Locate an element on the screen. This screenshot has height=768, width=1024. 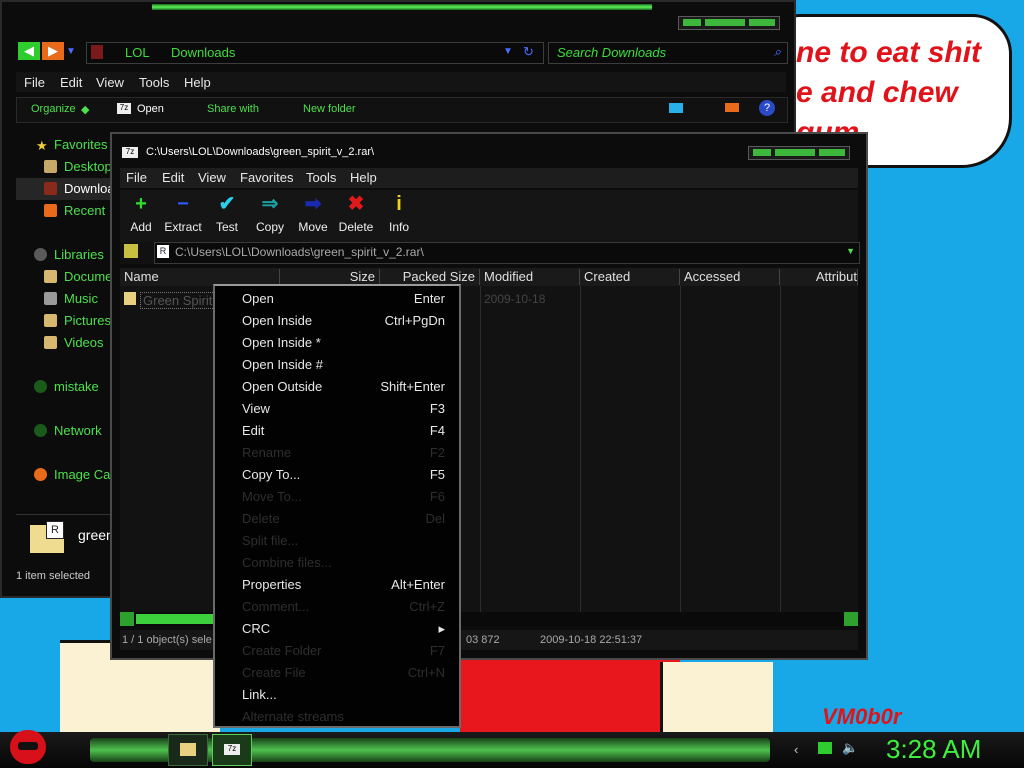
menu-item: Open Inside Ctrl+PgDn is located at coordinates (337, 320).